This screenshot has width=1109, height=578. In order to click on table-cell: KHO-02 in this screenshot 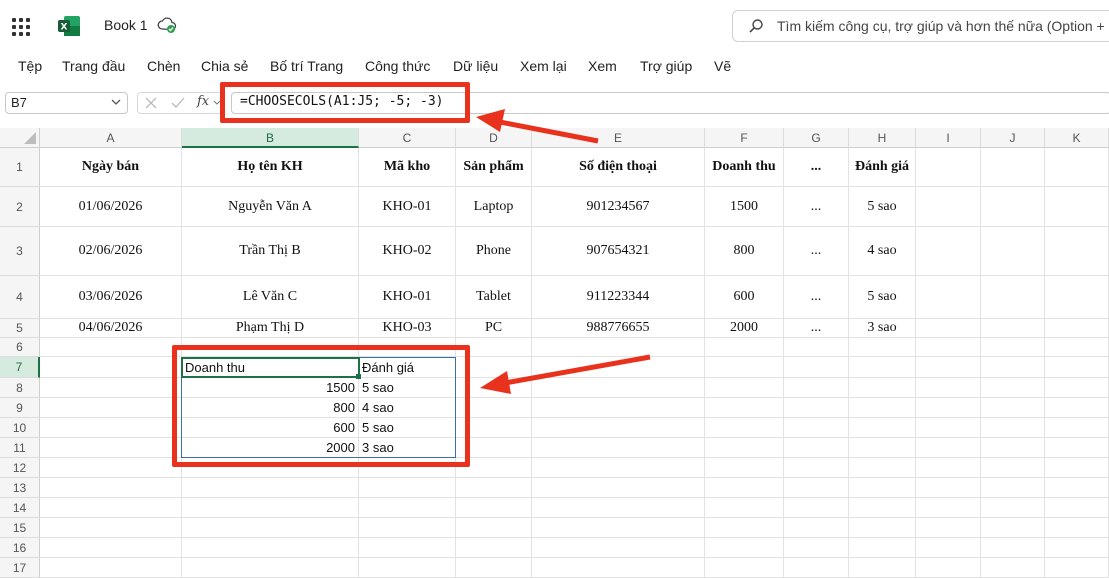, I will do `click(407, 251)`.